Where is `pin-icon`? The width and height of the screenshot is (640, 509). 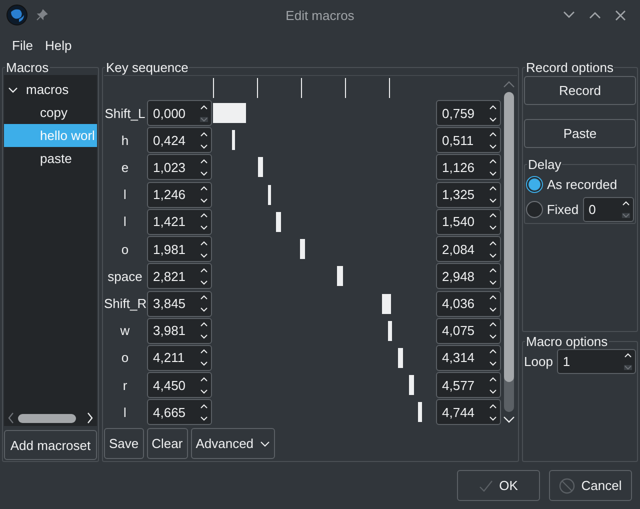 pin-icon is located at coordinates (42, 15).